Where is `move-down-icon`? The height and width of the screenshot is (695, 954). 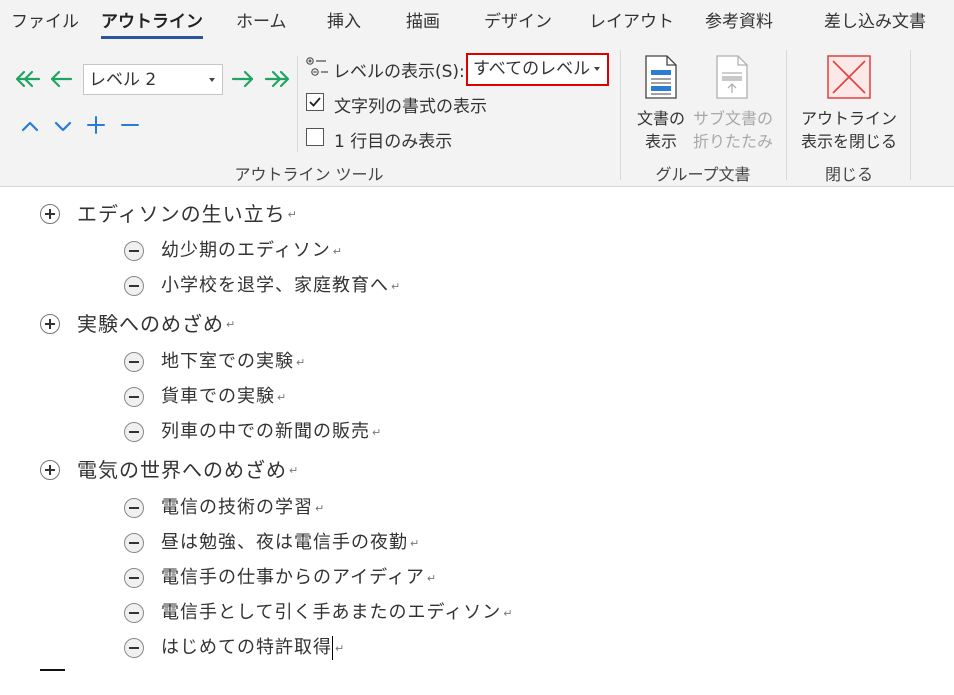 move-down-icon is located at coordinates (63, 126).